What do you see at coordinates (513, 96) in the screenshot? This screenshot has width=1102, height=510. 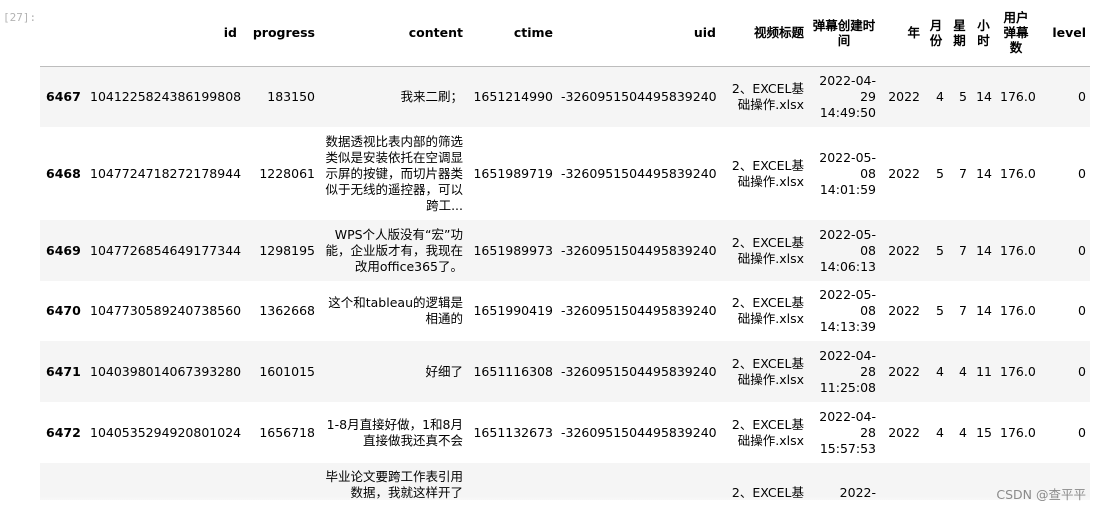 I see `cell-ctime: 1651214990` at bounding box center [513, 96].